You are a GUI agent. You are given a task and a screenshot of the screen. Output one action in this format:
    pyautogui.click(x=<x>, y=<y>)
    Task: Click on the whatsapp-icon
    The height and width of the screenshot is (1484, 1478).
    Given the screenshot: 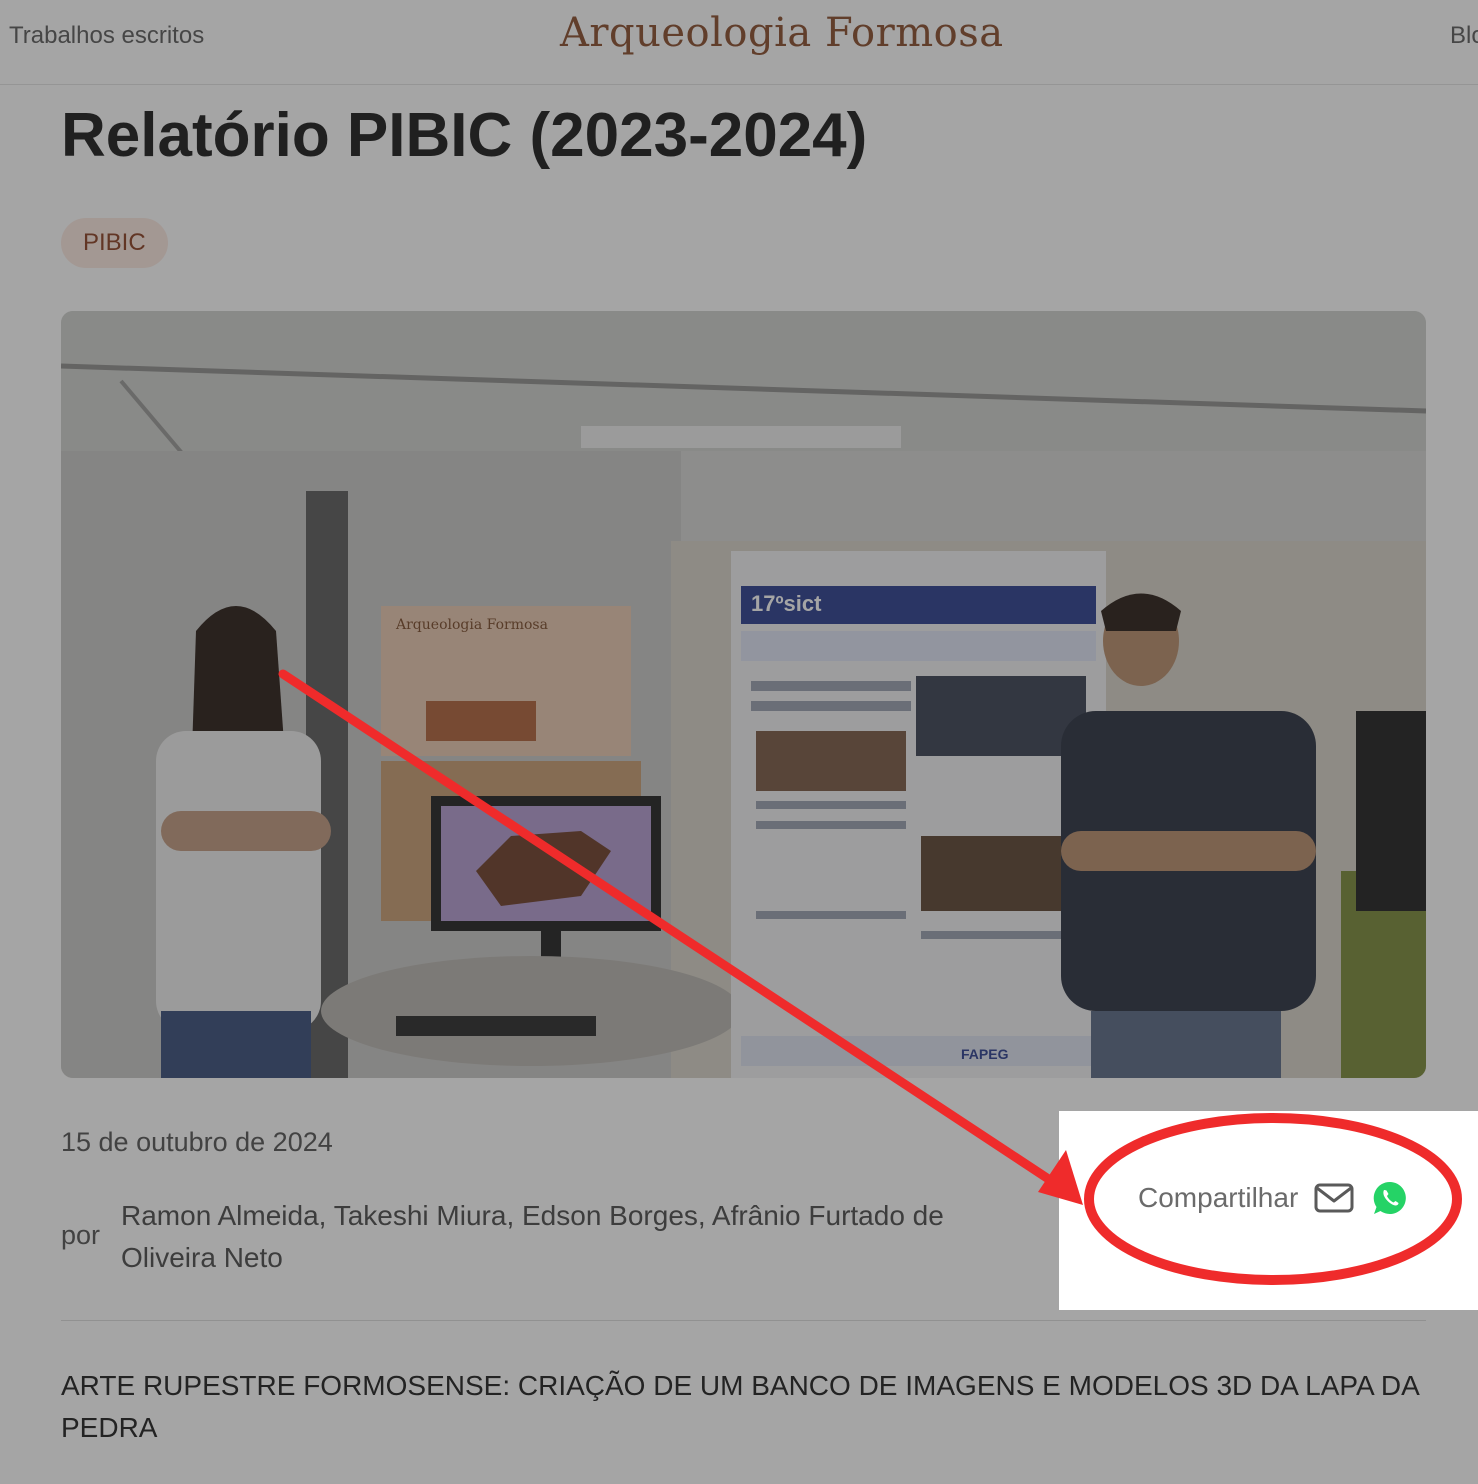 What is the action you would take?
    pyautogui.click(x=1390, y=1198)
    